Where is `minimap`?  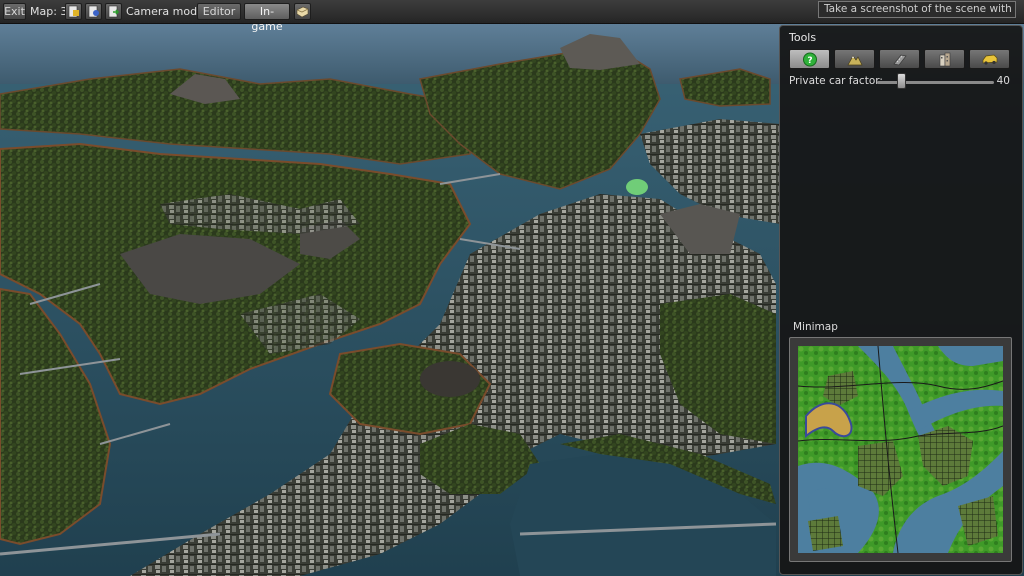
minimap is located at coordinates (900, 449).